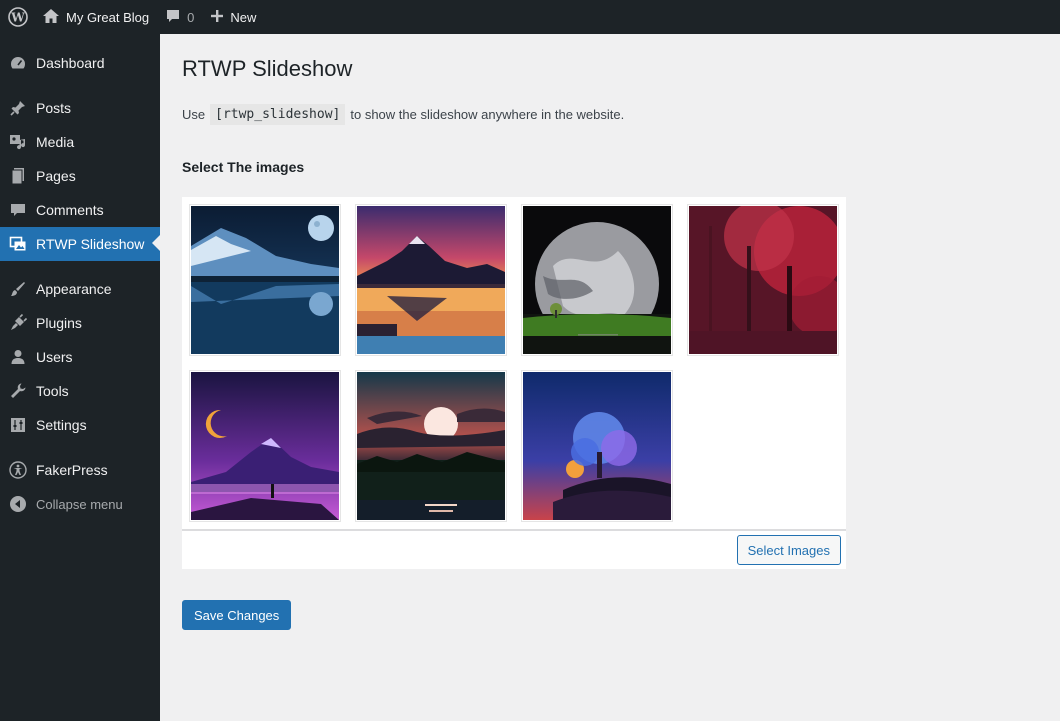 The height and width of the screenshot is (721, 1060). I want to click on menu-item-appearance: Appearance, so click(80, 289).